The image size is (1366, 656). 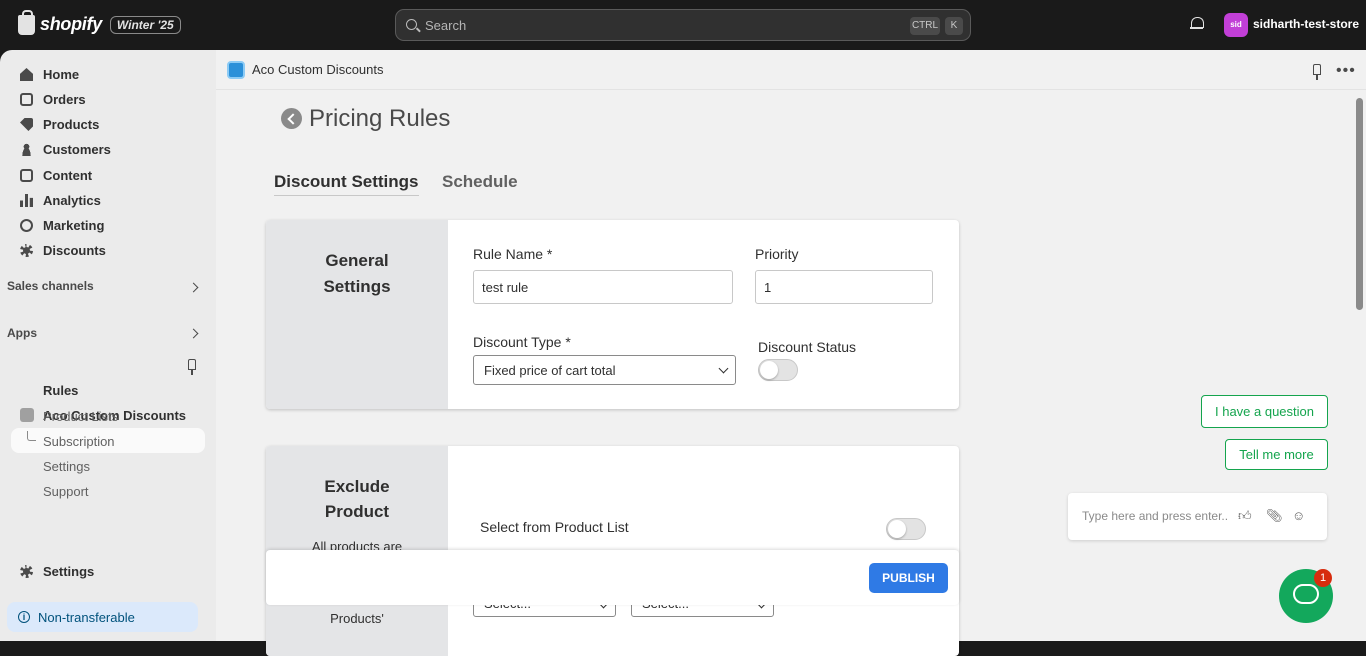 I want to click on chat-bubble-icon, so click(x=1306, y=594).